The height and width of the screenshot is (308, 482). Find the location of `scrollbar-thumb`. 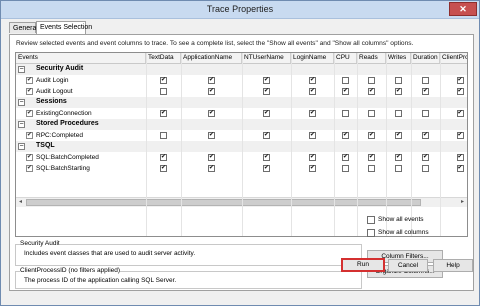

scrollbar-thumb is located at coordinates (223, 202).